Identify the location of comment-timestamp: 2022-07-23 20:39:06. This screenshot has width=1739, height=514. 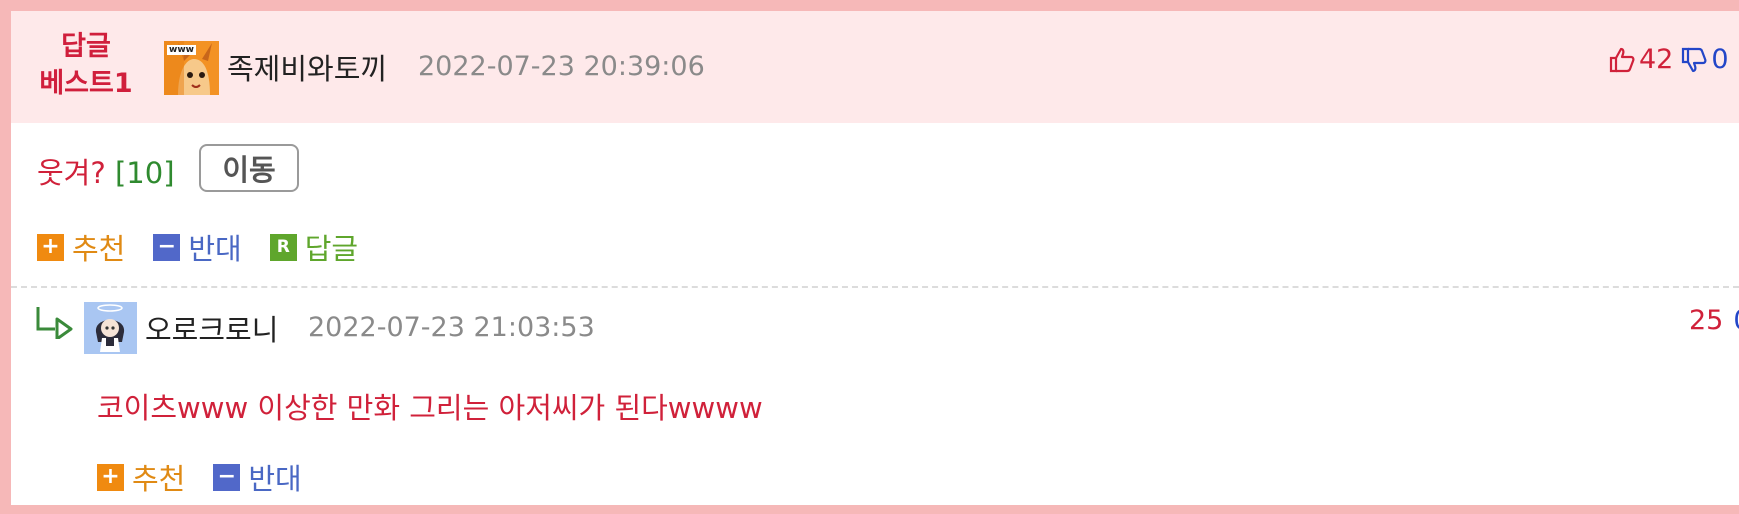
(561, 66).